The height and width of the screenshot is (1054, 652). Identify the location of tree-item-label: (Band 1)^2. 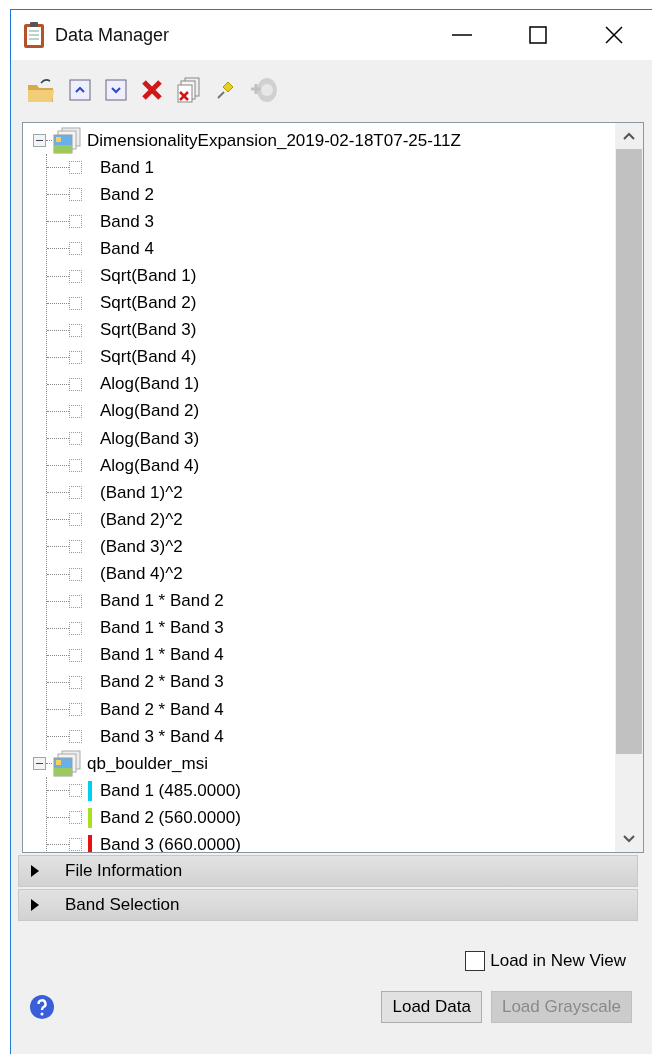
(141, 492).